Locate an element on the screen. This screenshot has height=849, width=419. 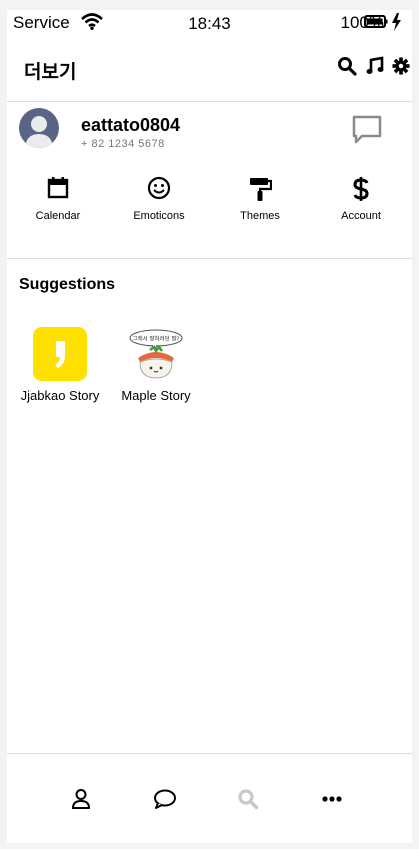
status-bar: Service 18:43 100% is located at coordinates (209, 23).